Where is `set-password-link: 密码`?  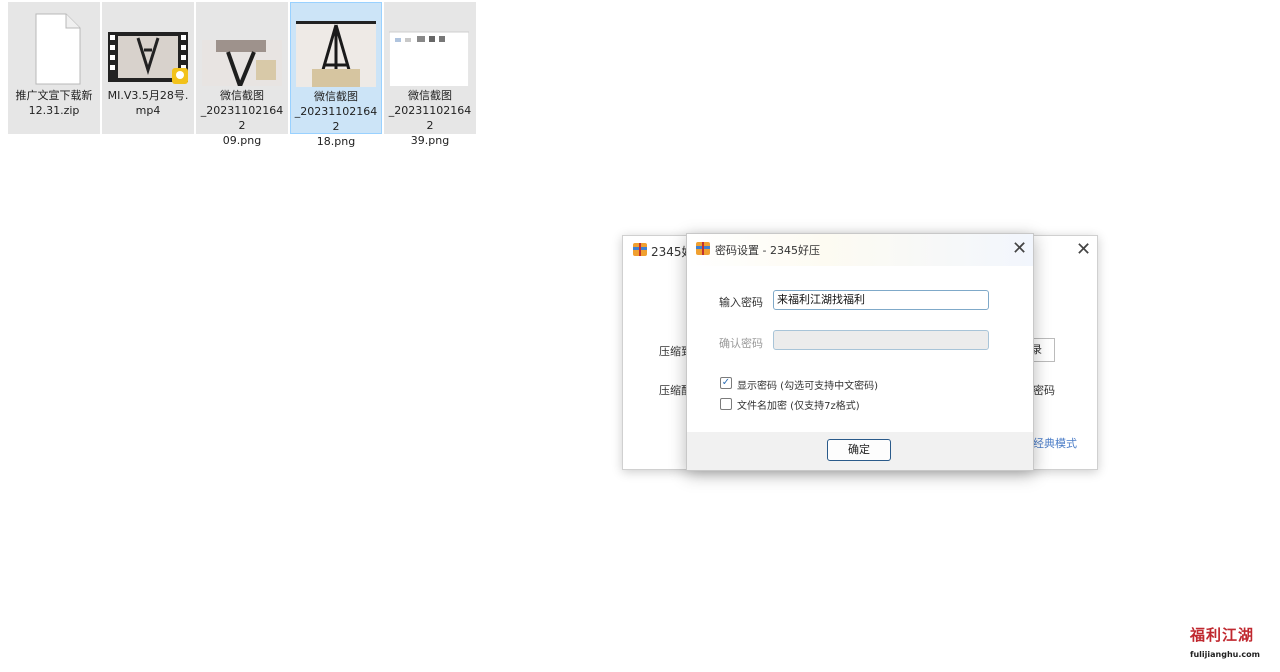
set-password-link: 密码 is located at coordinates (1044, 390).